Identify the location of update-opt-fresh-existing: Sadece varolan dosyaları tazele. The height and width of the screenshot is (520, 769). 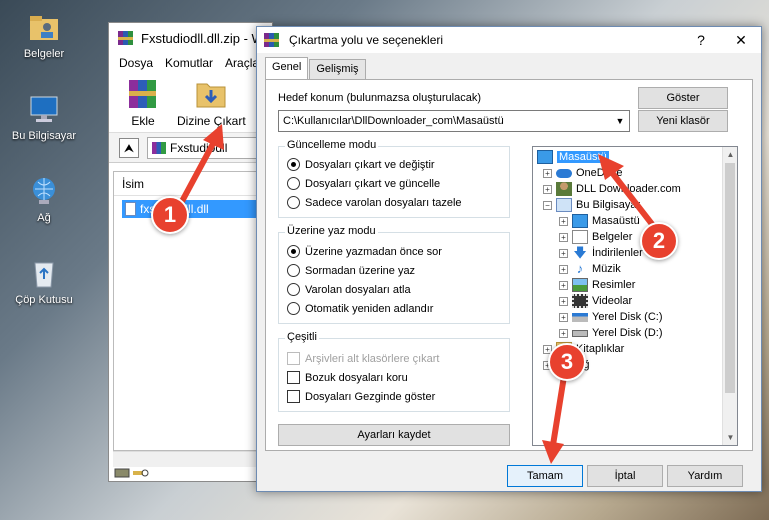
(374, 202).